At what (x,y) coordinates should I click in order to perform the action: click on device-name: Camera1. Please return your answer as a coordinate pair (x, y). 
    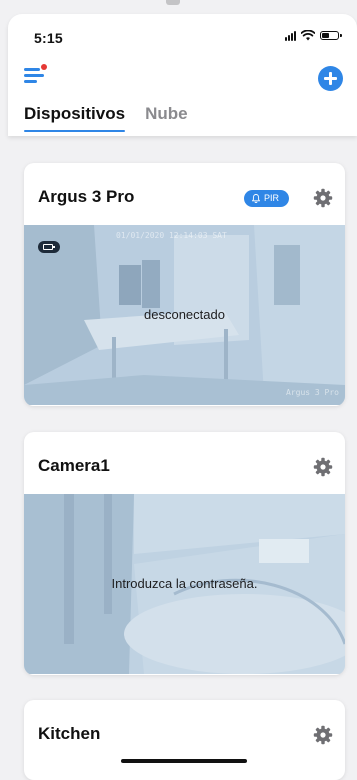
    Looking at the image, I should click on (74, 465).